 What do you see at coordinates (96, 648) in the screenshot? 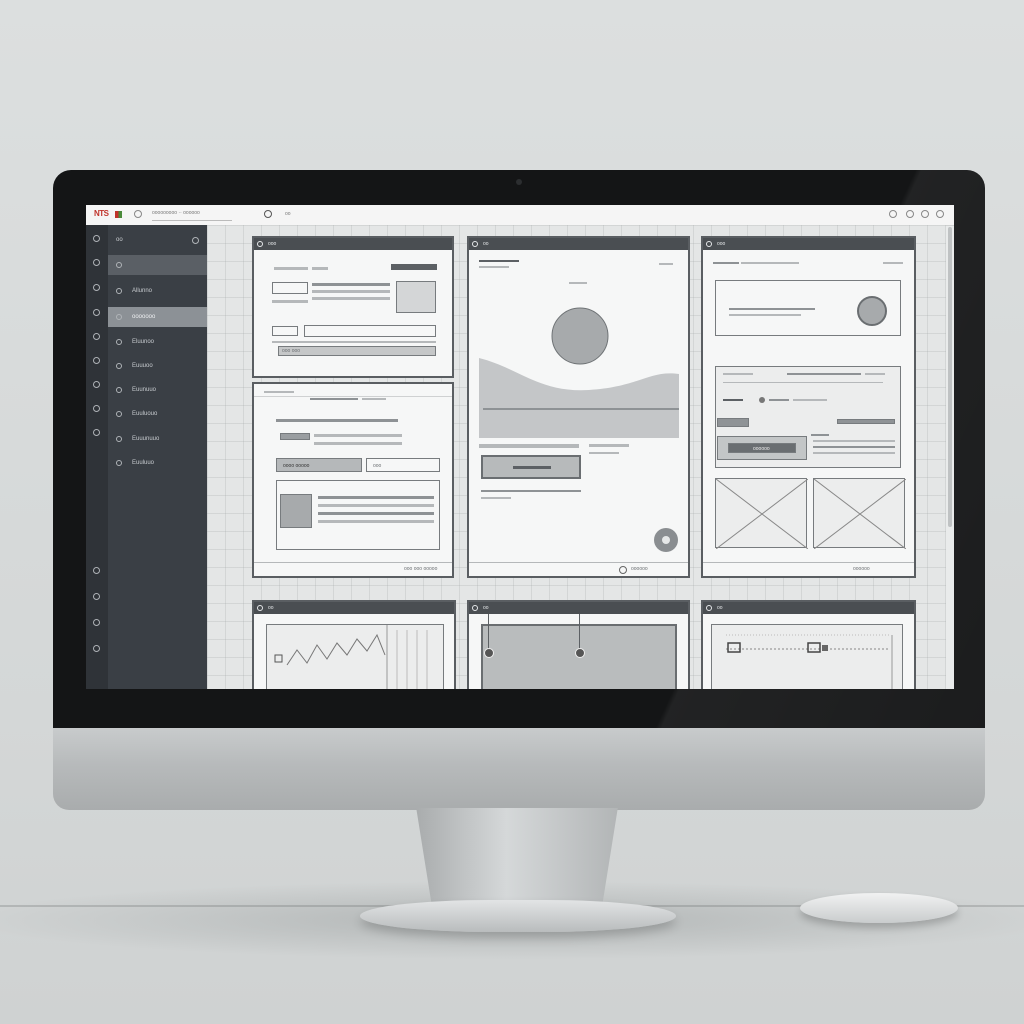
I see `rail-logout-icon` at bounding box center [96, 648].